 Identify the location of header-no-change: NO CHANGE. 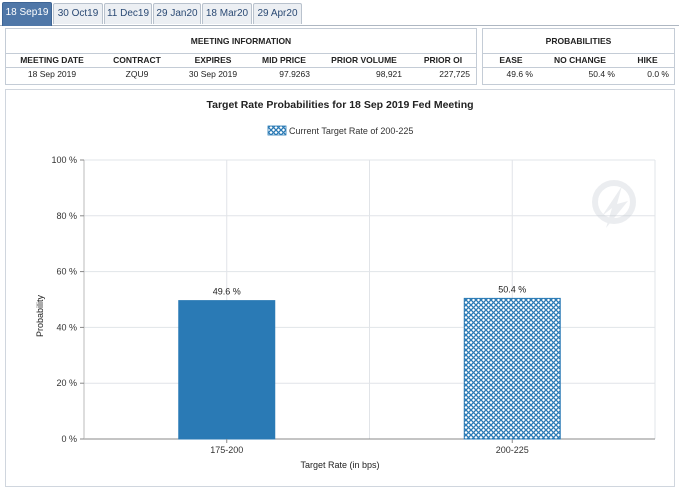
(580, 60).